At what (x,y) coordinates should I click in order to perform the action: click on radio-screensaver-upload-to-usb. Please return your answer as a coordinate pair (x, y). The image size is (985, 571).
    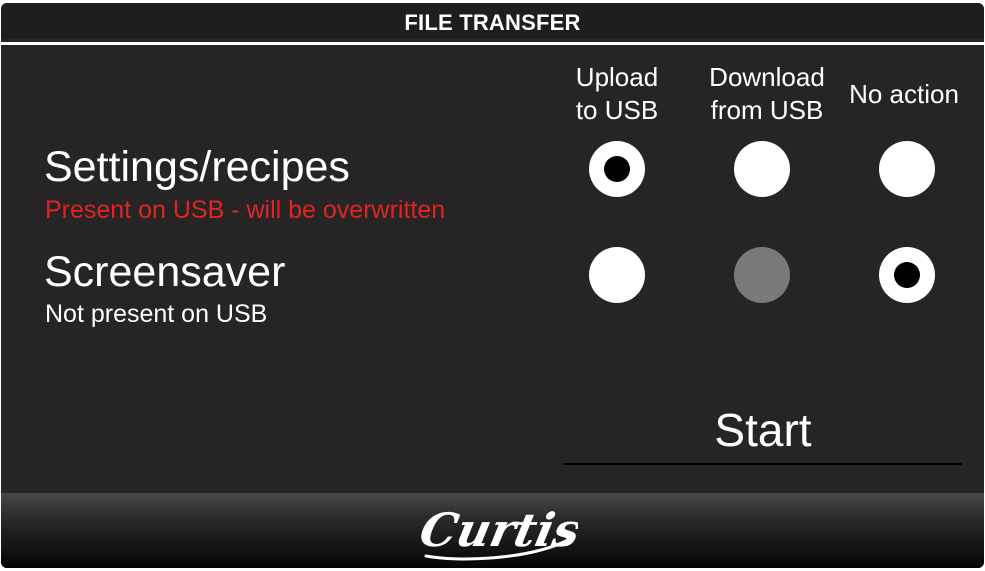
    Looking at the image, I should click on (617, 275).